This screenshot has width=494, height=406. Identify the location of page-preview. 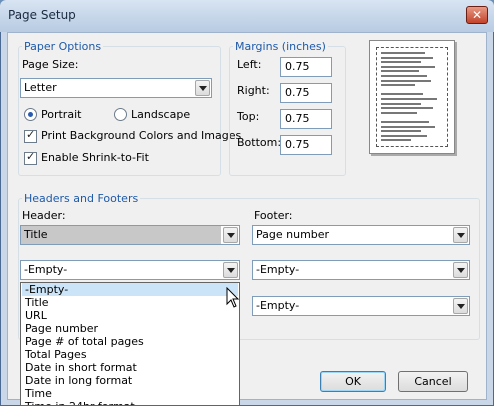
(412, 97).